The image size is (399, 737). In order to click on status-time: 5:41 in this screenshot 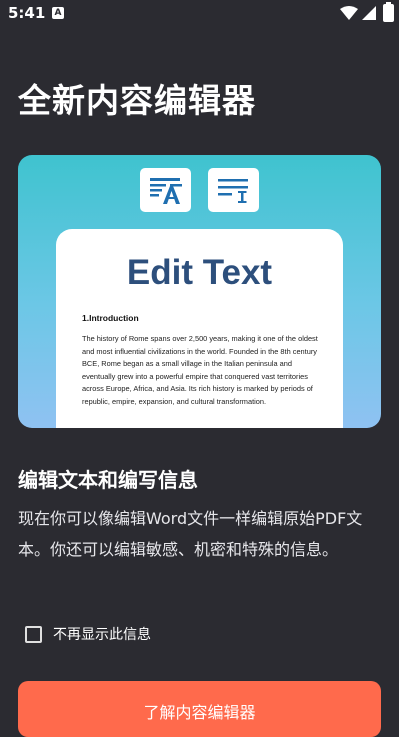, I will do `click(27, 13)`.